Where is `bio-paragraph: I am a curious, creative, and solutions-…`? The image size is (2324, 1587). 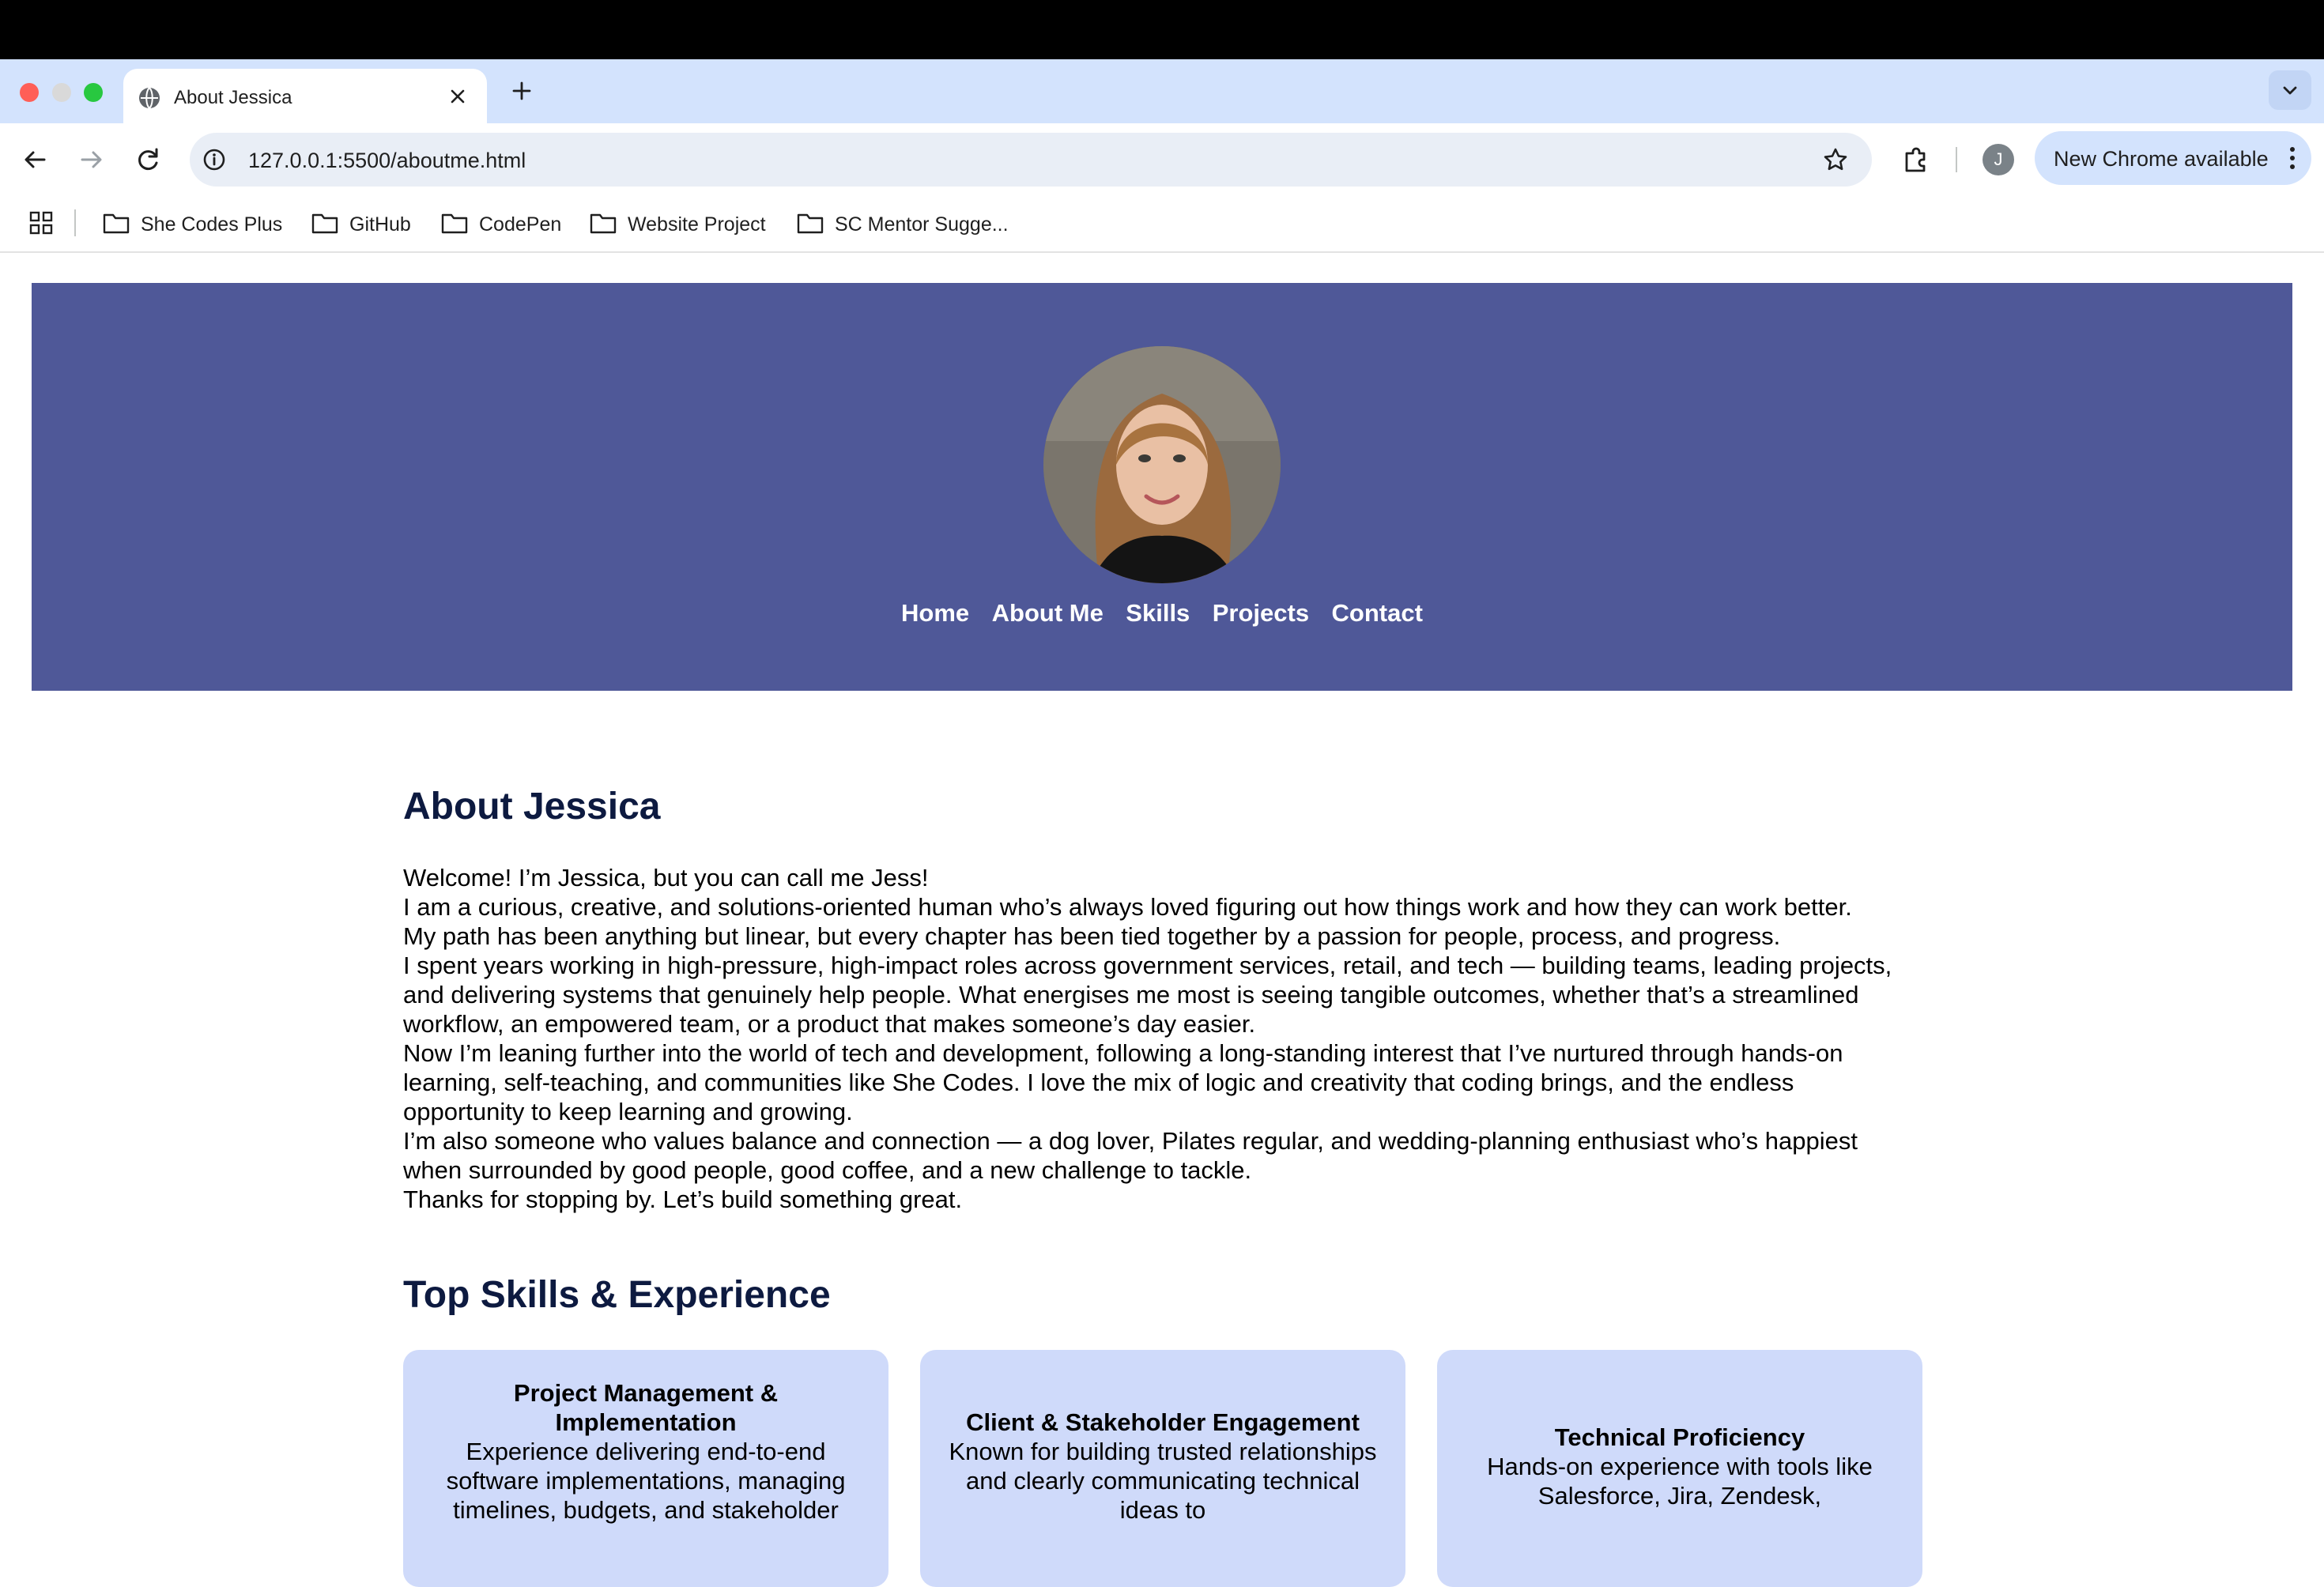
bio-paragraph: I am a curious, creative, and solutions-… is located at coordinates (1127, 907).